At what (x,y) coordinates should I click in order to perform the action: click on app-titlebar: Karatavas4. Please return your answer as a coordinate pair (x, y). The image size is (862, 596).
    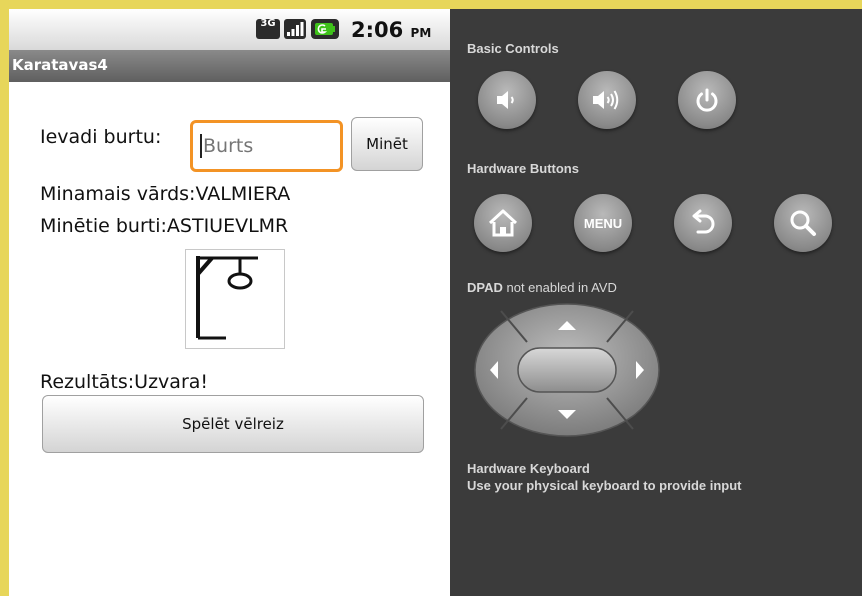
    Looking at the image, I should click on (229, 66).